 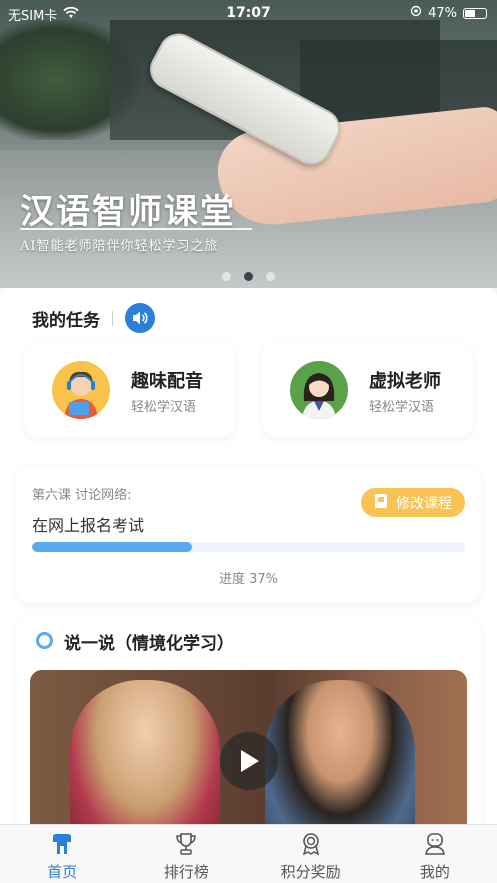 I want to click on carousel-dot-active, so click(x=248, y=276).